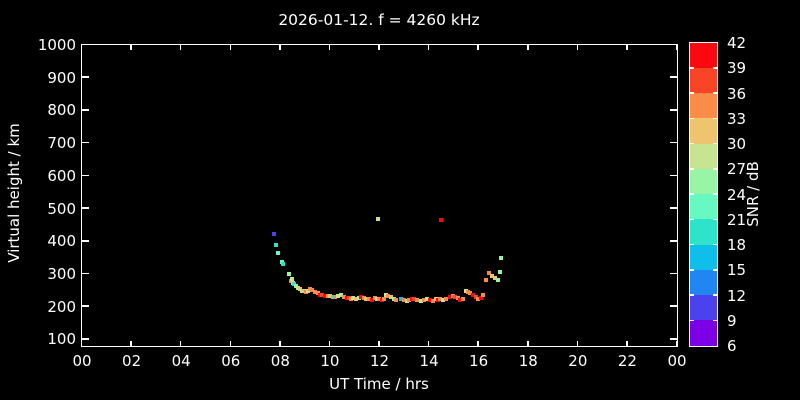 The width and height of the screenshot is (800, 400). What do you see at coordinates (737, 295) in the screenshot?
I see `colorbar-tick-label: 12` at bounding box center [737, 295].